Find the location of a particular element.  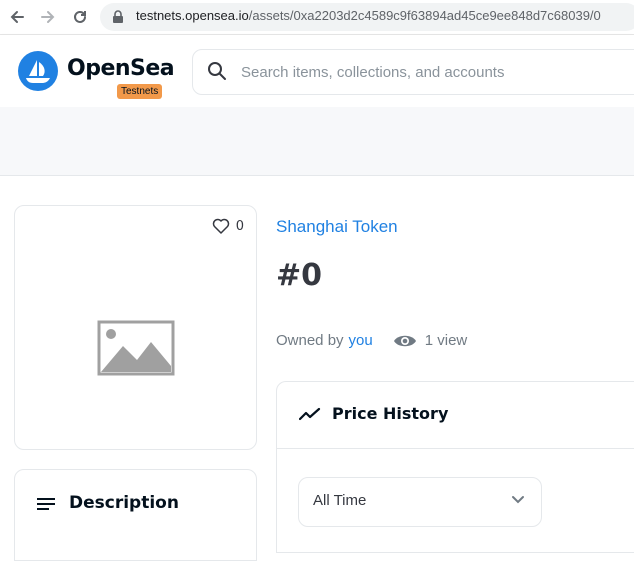

price-history-title: Price History is located at coordinates (390, 413).